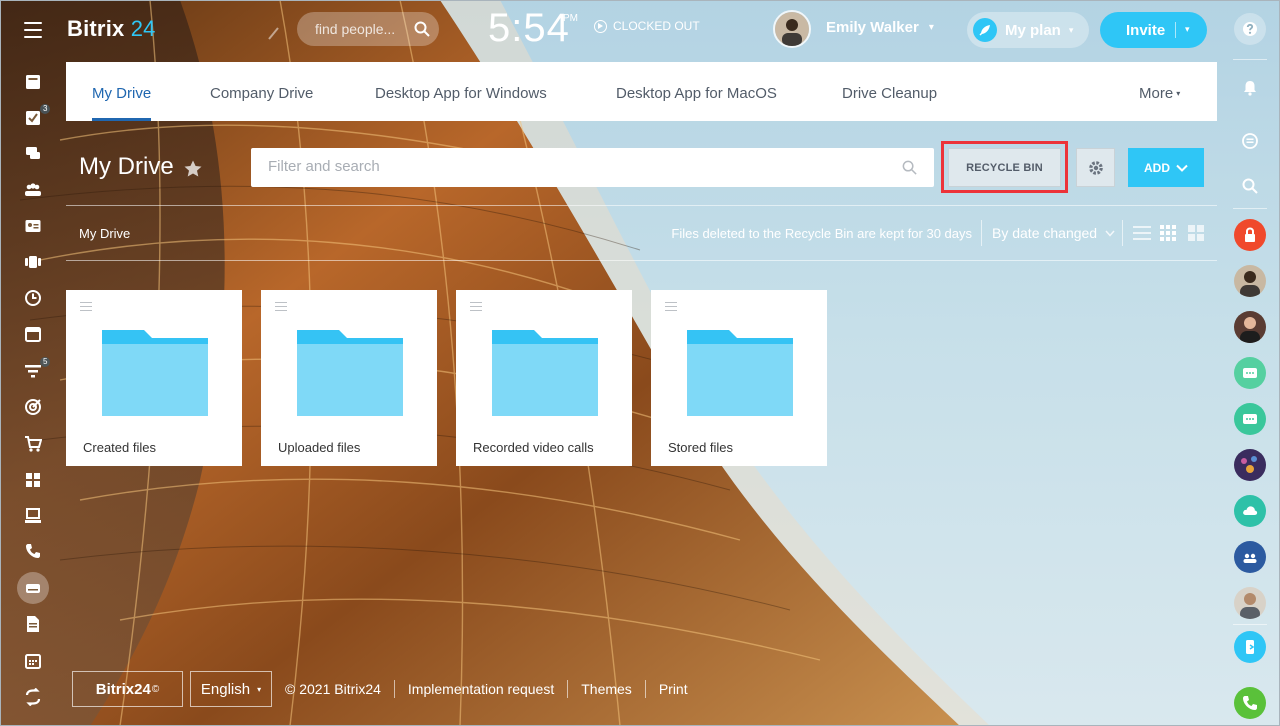 The width and height of the screenshot is (1280, 726). I want to click on language-selector: English ▾, so click(231, 689).